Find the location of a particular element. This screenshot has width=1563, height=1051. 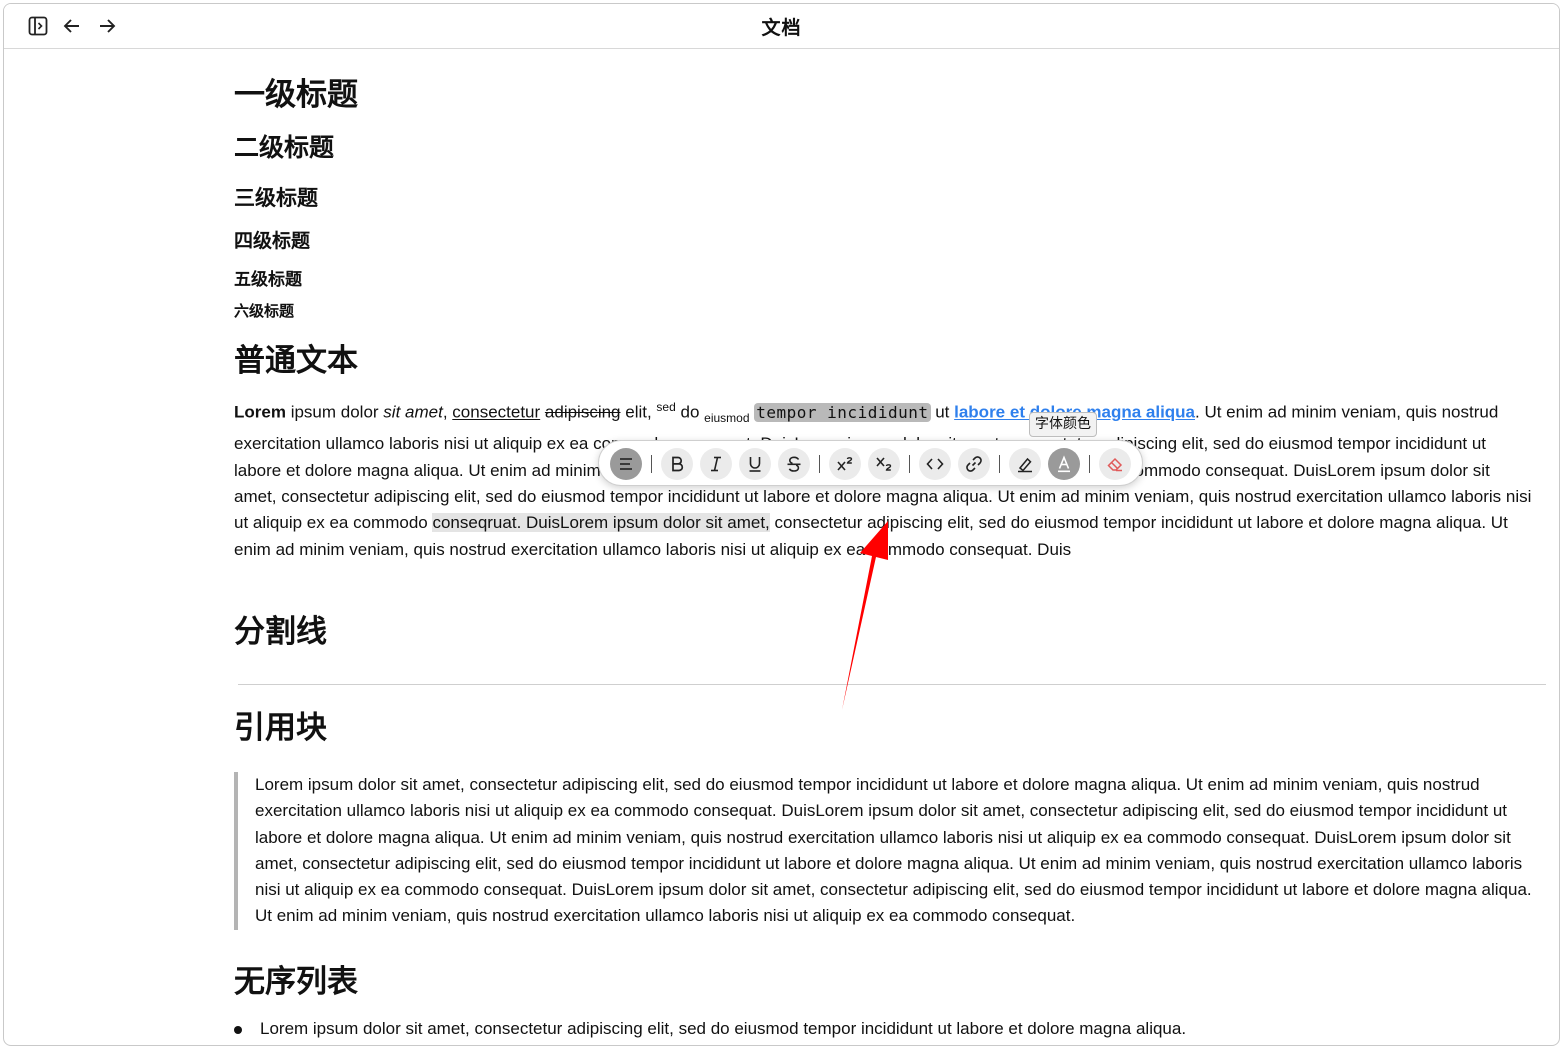

subscript-text: eiusmod is located at coordinates (727, 418).